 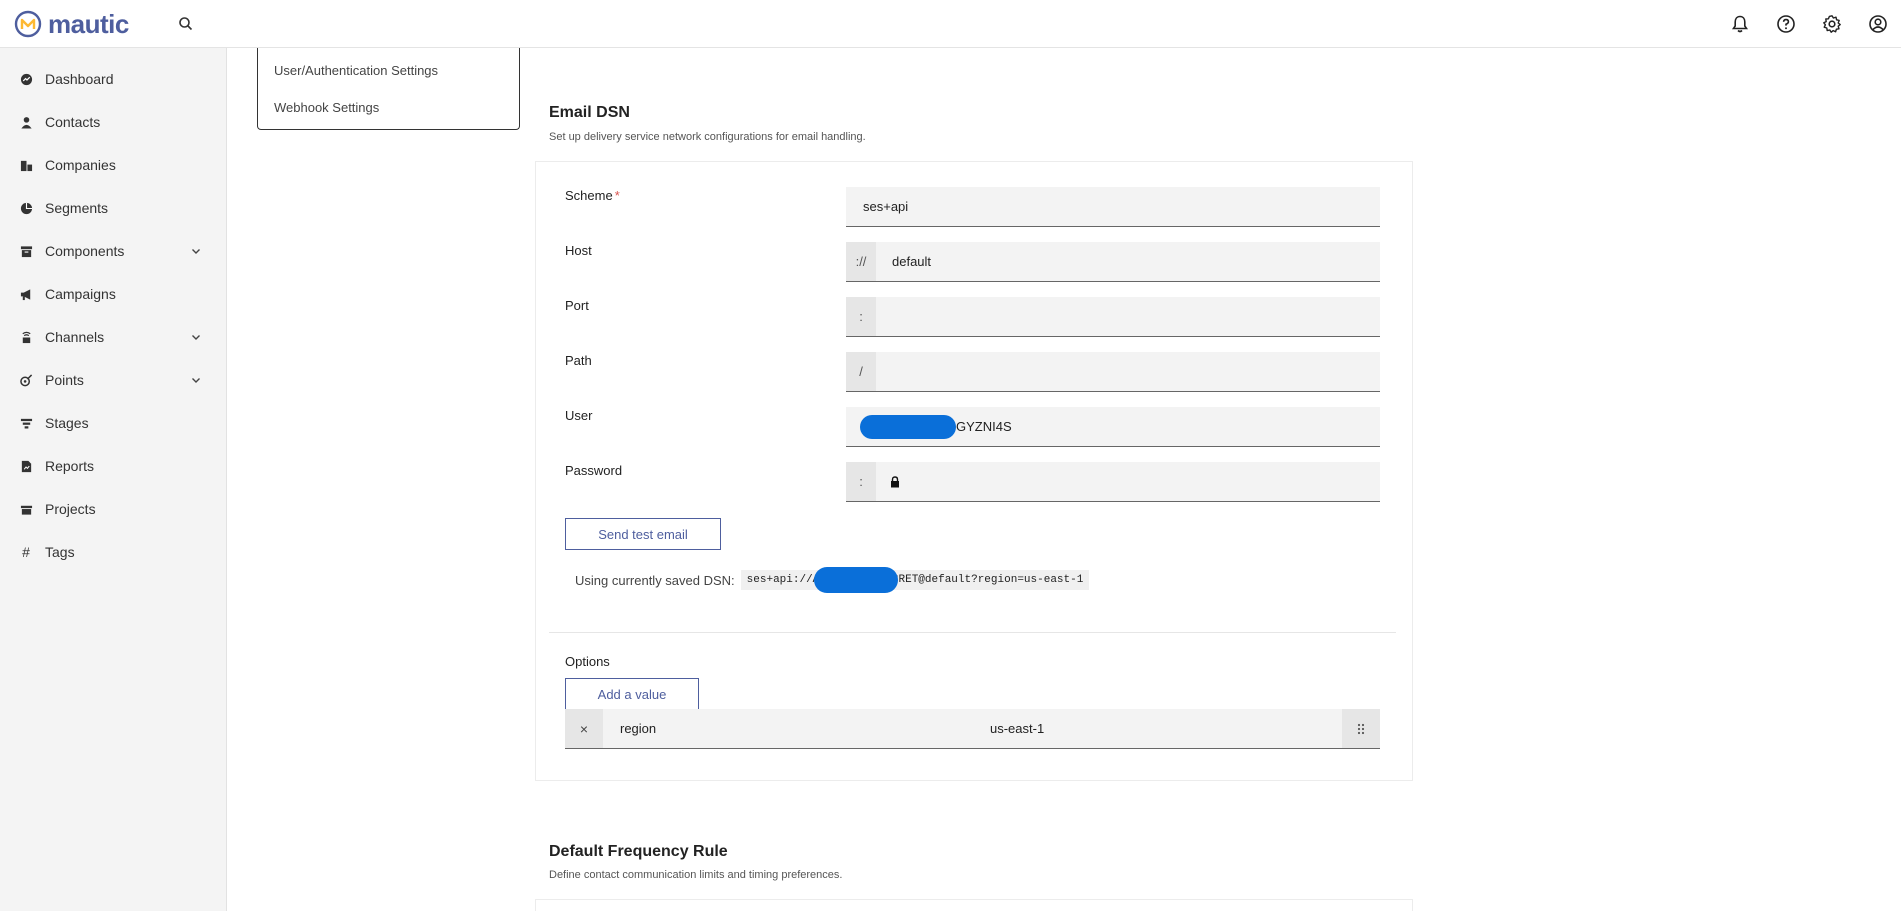 I want to click on building-icon, so click(x=26, y=165).